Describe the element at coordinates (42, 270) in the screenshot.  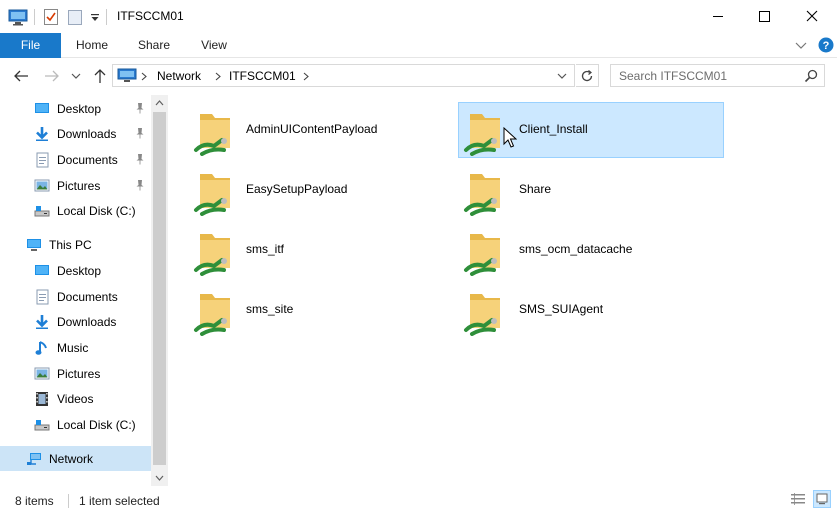
I see `desktop-icon` at that location.